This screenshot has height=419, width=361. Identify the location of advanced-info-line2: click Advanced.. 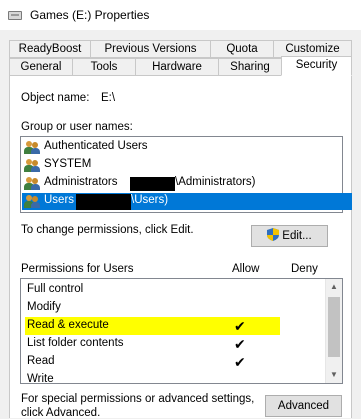
(61, 413).